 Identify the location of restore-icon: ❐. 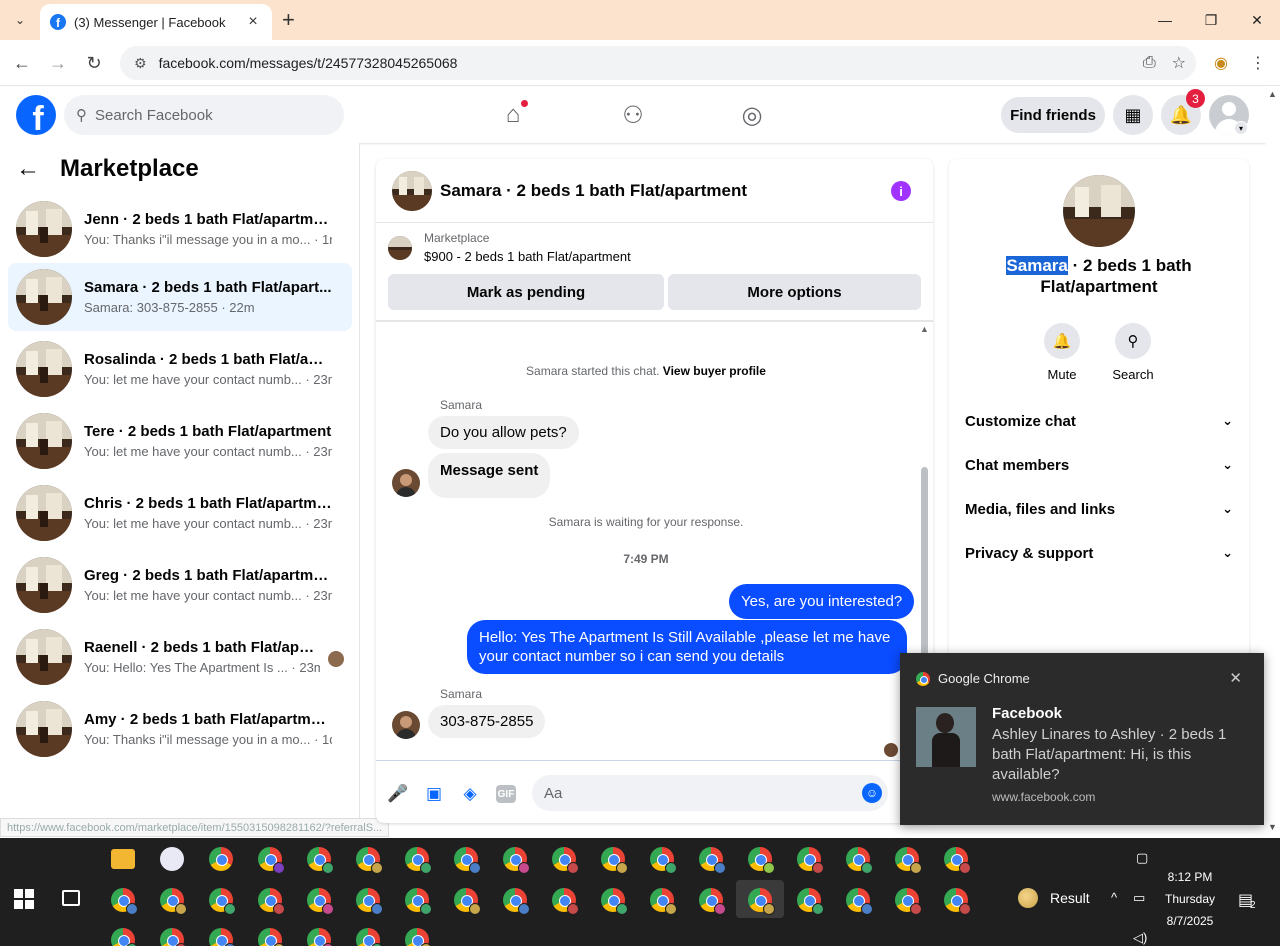
(1211, 20).